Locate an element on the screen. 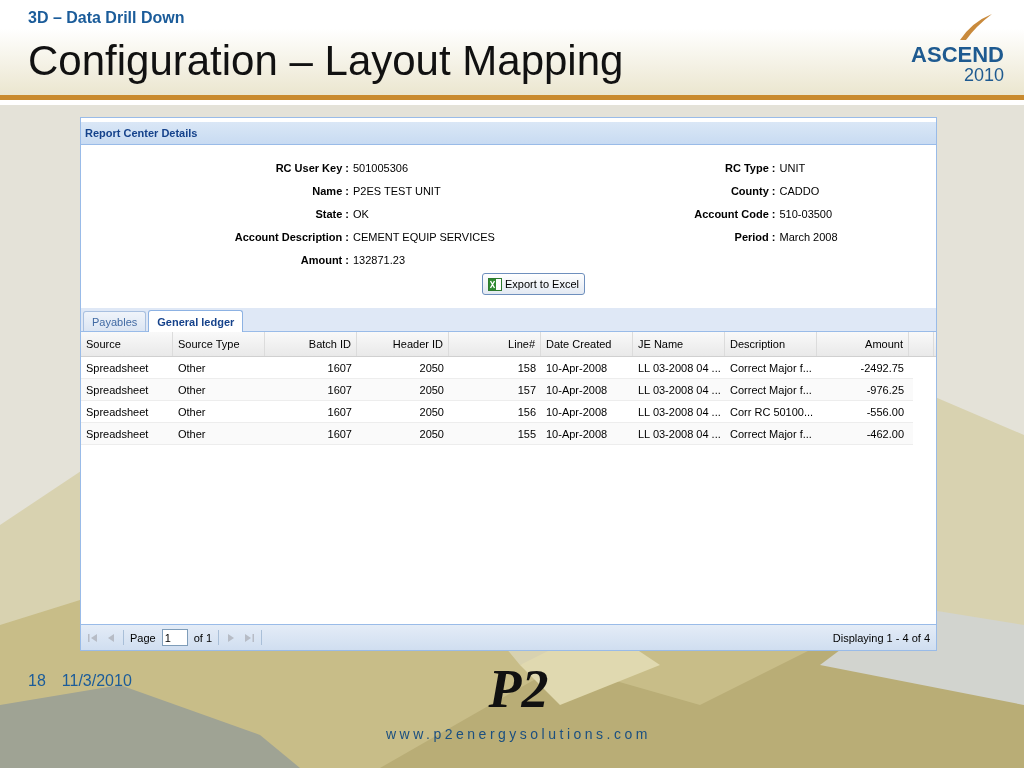 The image size is (1024, 768). table-cell-text: -2492.75 is located at coordinates (882, 368).